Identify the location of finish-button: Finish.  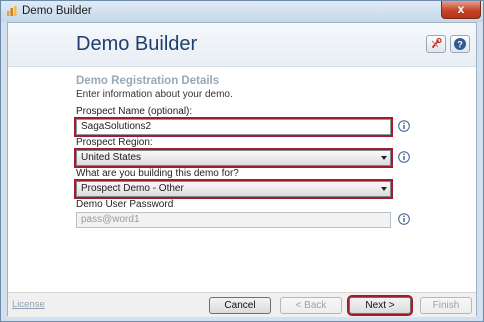
(446, 305).